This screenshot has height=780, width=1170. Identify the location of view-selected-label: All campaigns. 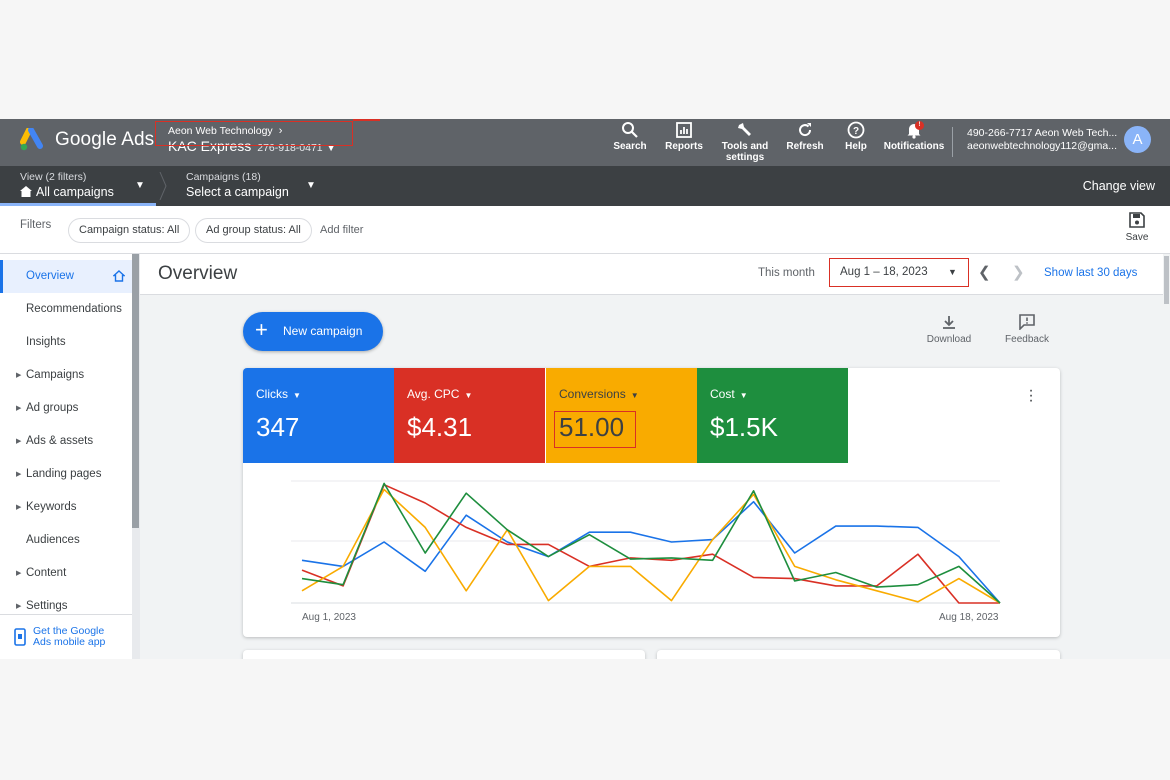
(75, 192).